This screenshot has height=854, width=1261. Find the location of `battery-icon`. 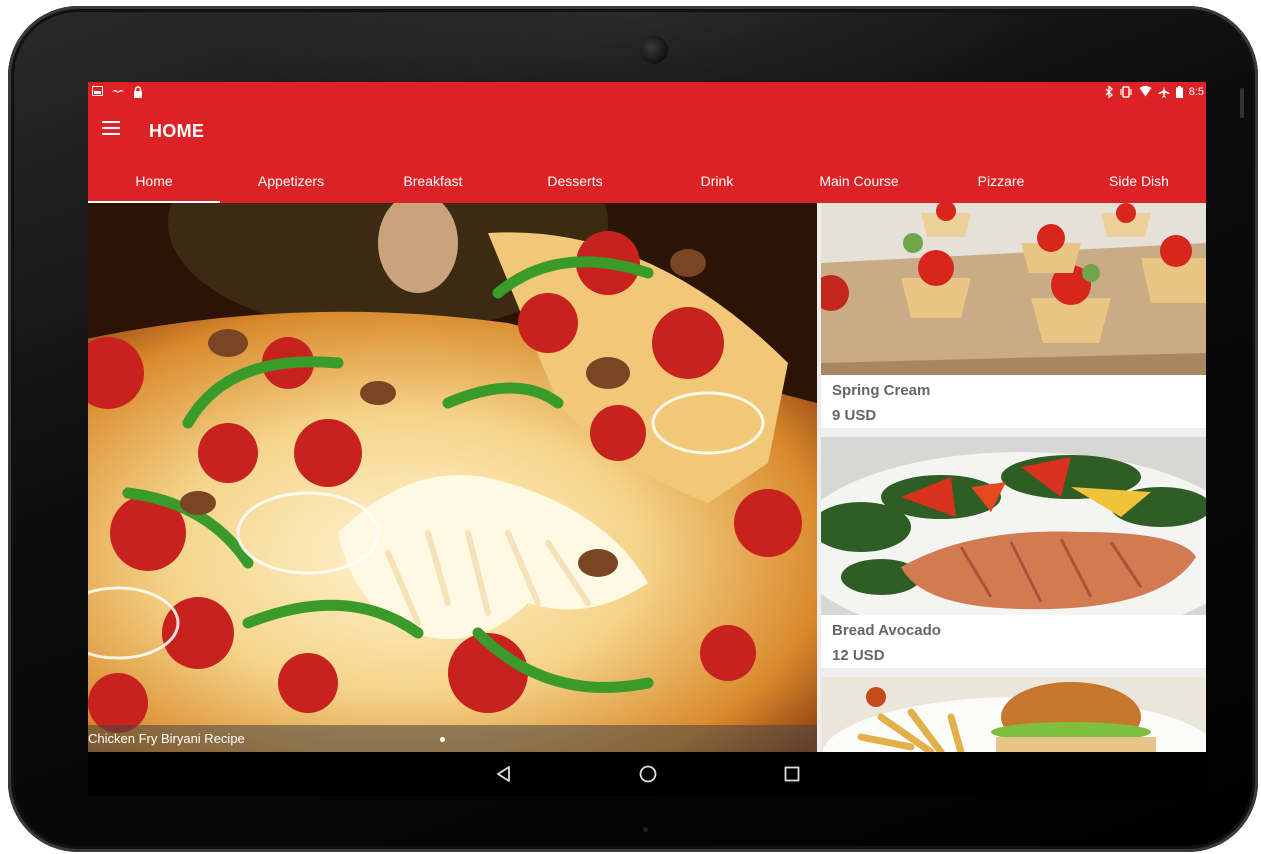

battery-icon is located at coordinates (1179, 92).